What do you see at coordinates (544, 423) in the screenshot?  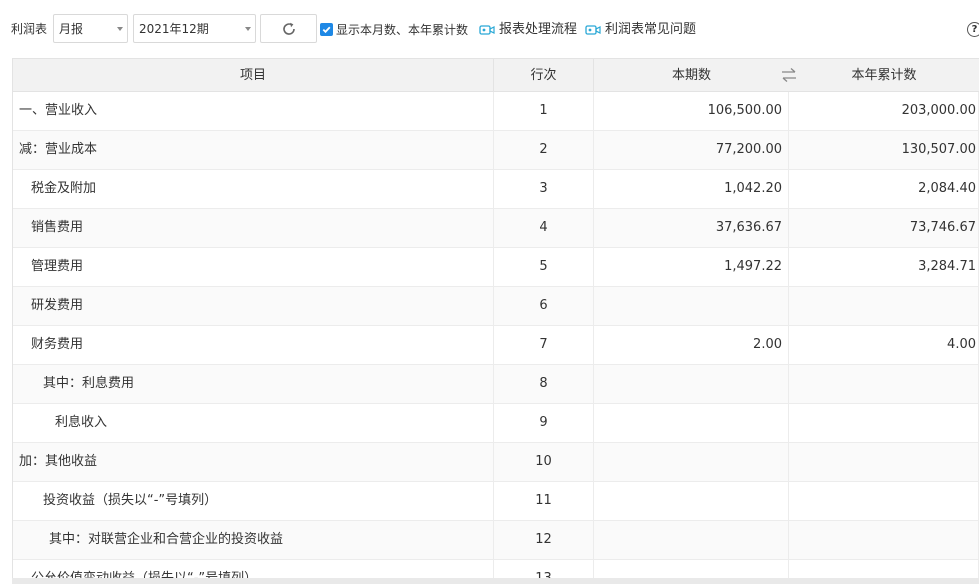 I see `row-number: 9` at bounding box center [544, 423].